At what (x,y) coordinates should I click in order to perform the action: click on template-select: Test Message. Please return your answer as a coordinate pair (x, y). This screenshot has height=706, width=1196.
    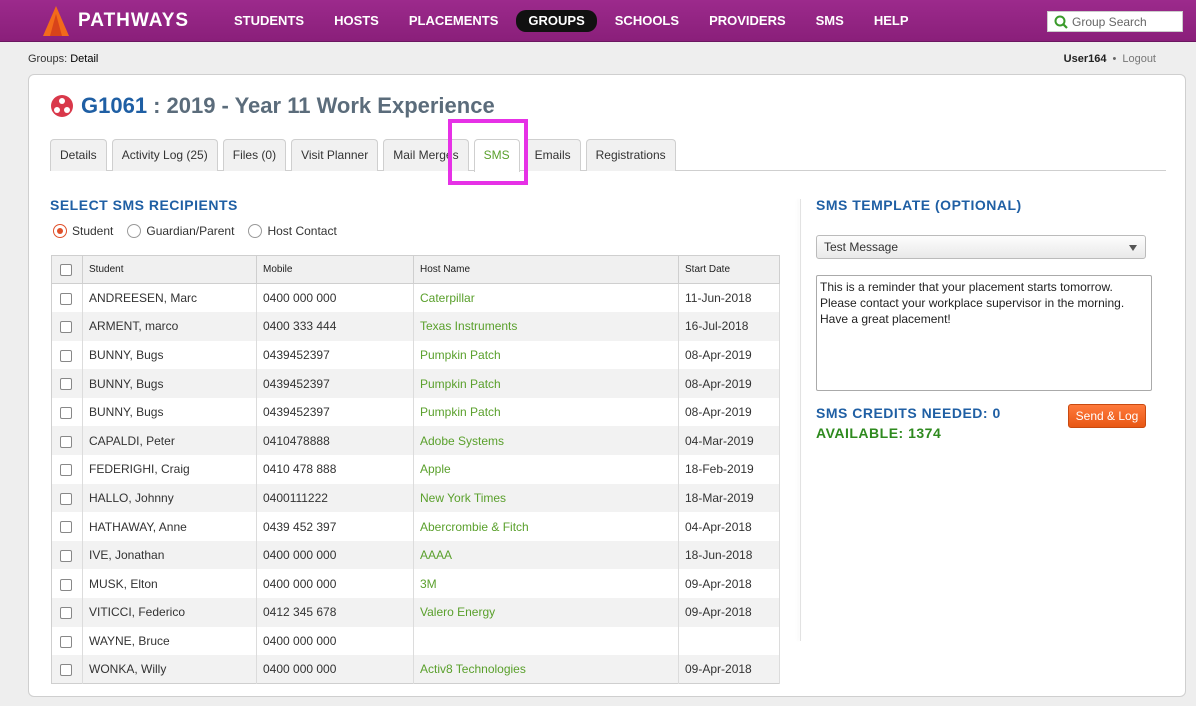
    Looking at the image, I should click on (981, 247).